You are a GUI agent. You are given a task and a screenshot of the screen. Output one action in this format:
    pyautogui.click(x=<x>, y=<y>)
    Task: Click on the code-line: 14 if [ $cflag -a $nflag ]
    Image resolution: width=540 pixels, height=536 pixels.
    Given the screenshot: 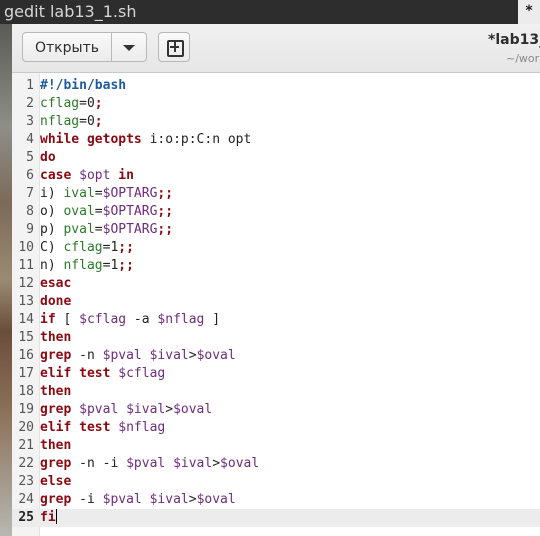 What is the action you would take?
    pyautogui.click(x=276, y=320)
    